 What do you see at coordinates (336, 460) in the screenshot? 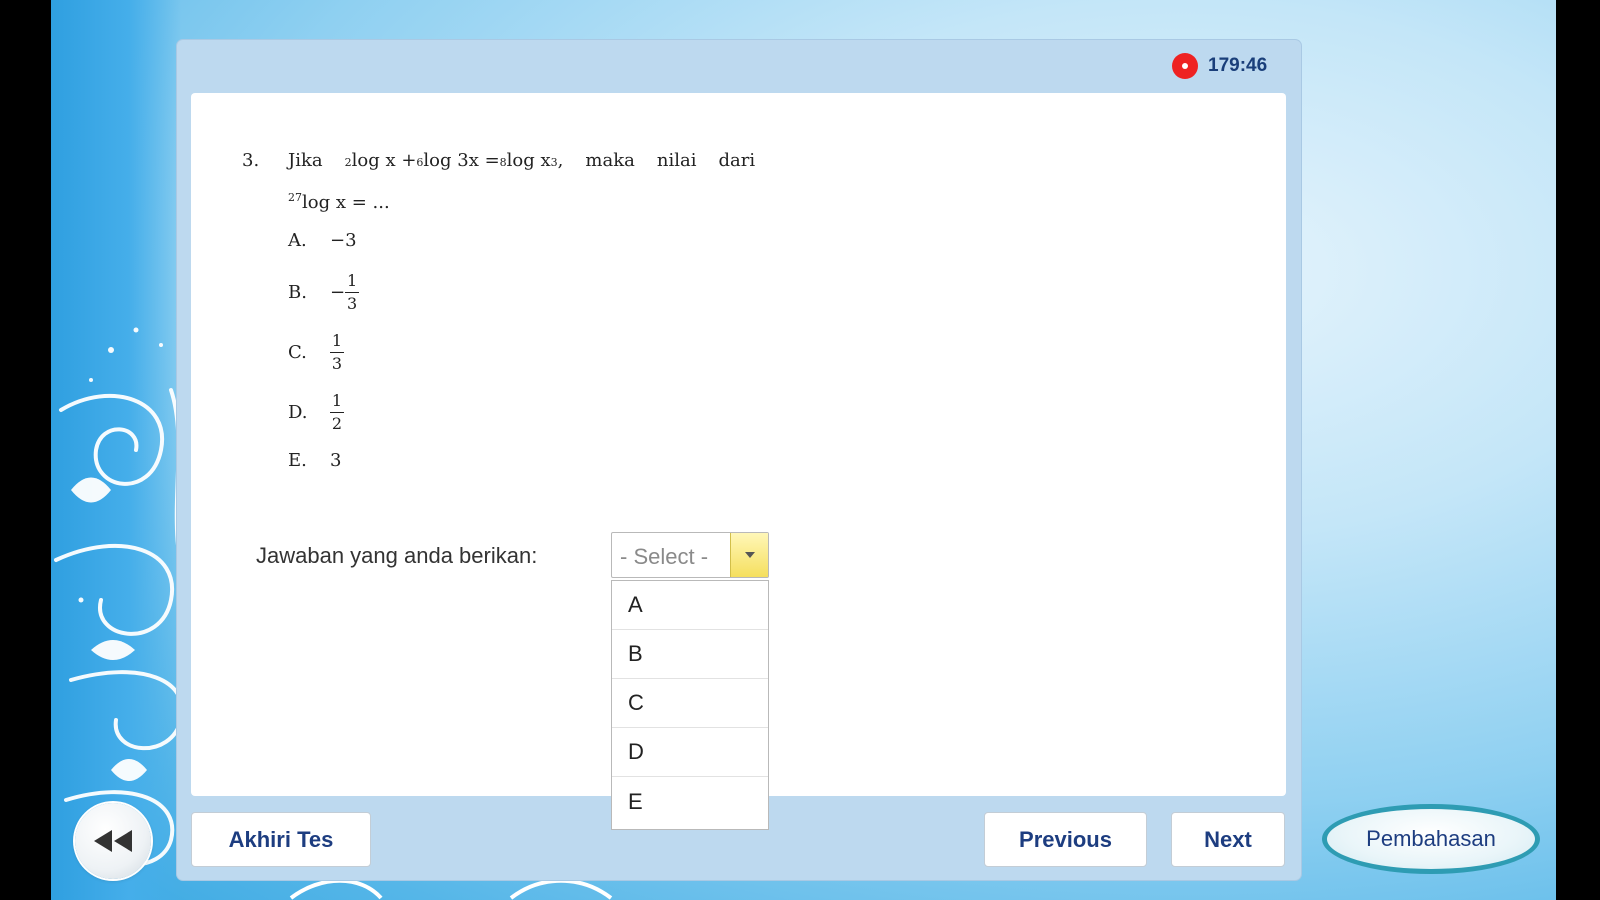
I see `option-value: 3` at bounding box center [336, 460].